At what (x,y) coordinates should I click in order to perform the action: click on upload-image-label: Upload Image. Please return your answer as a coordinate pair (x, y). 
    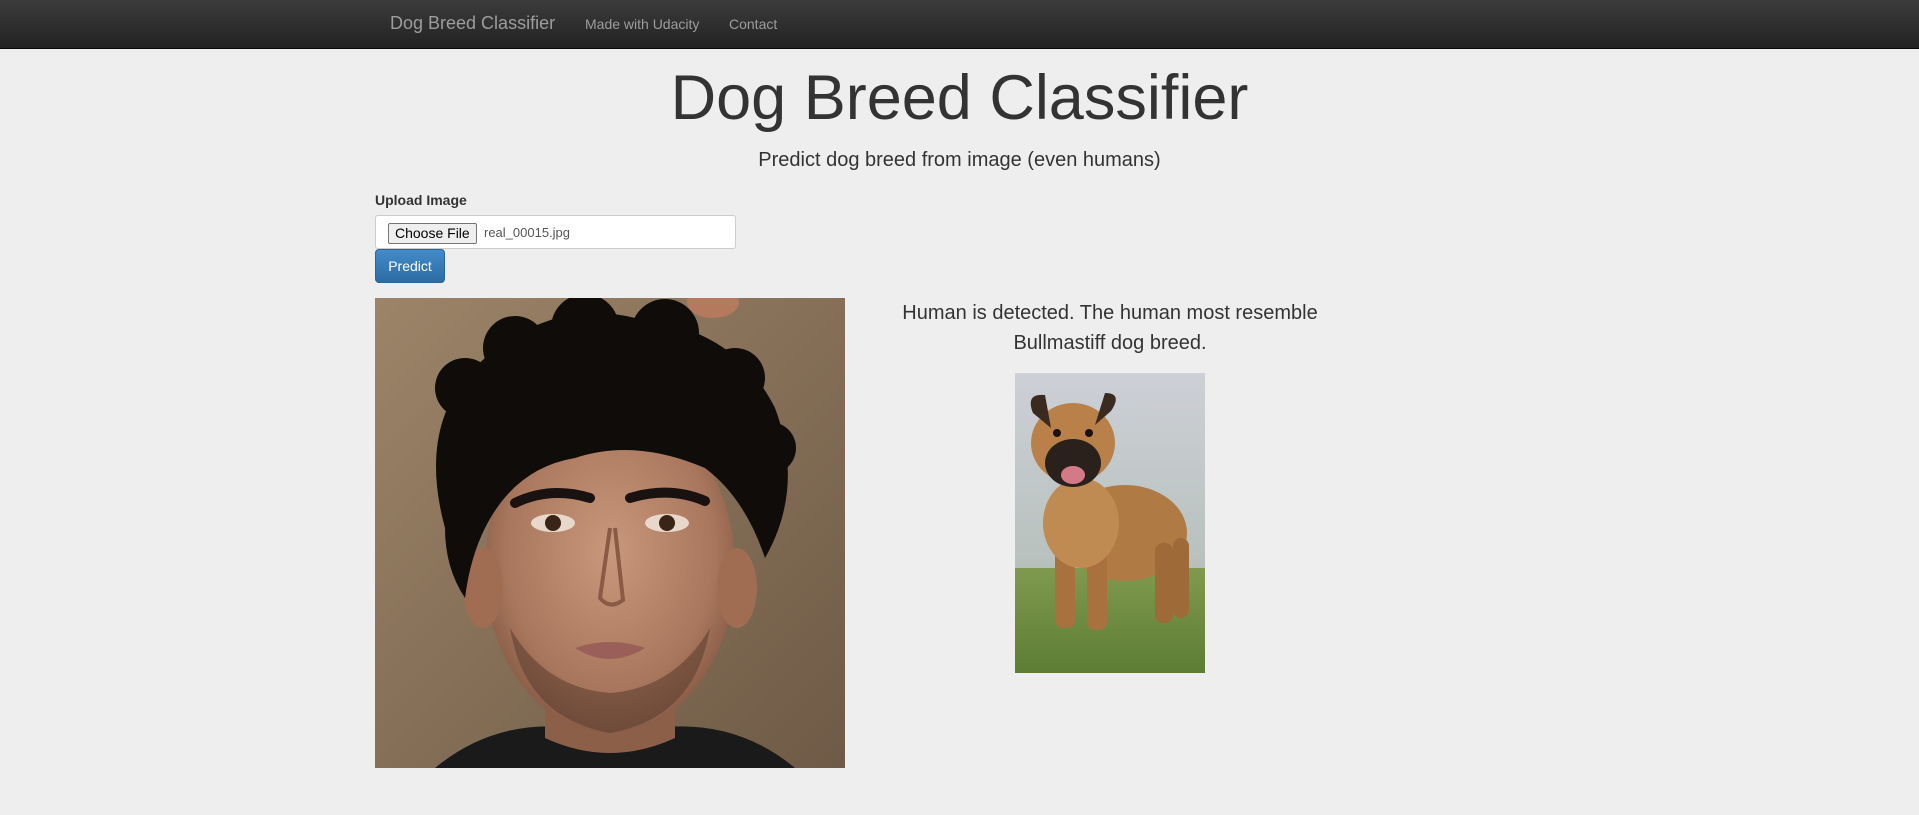
    Looking at the image, I should click on (421, 200).